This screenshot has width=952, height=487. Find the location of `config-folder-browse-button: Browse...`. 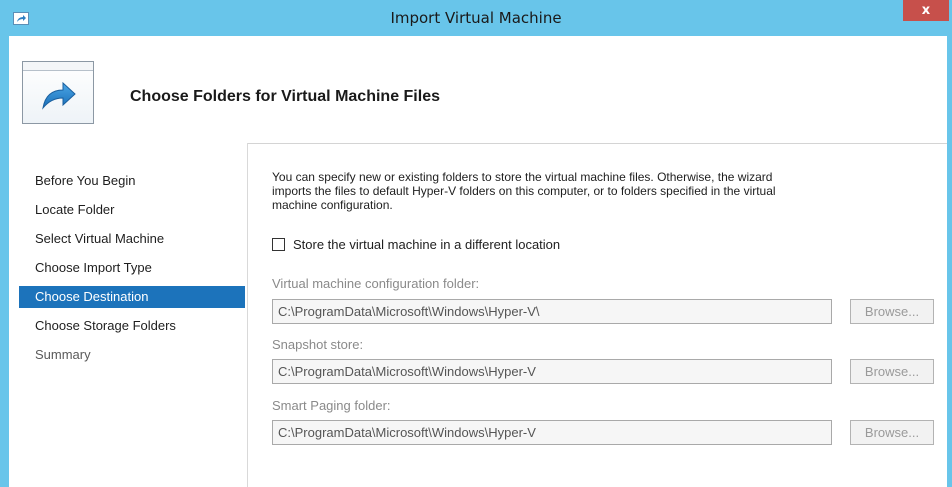

config-folder-browse-button: Browse... is located at coordinates (892, 311).